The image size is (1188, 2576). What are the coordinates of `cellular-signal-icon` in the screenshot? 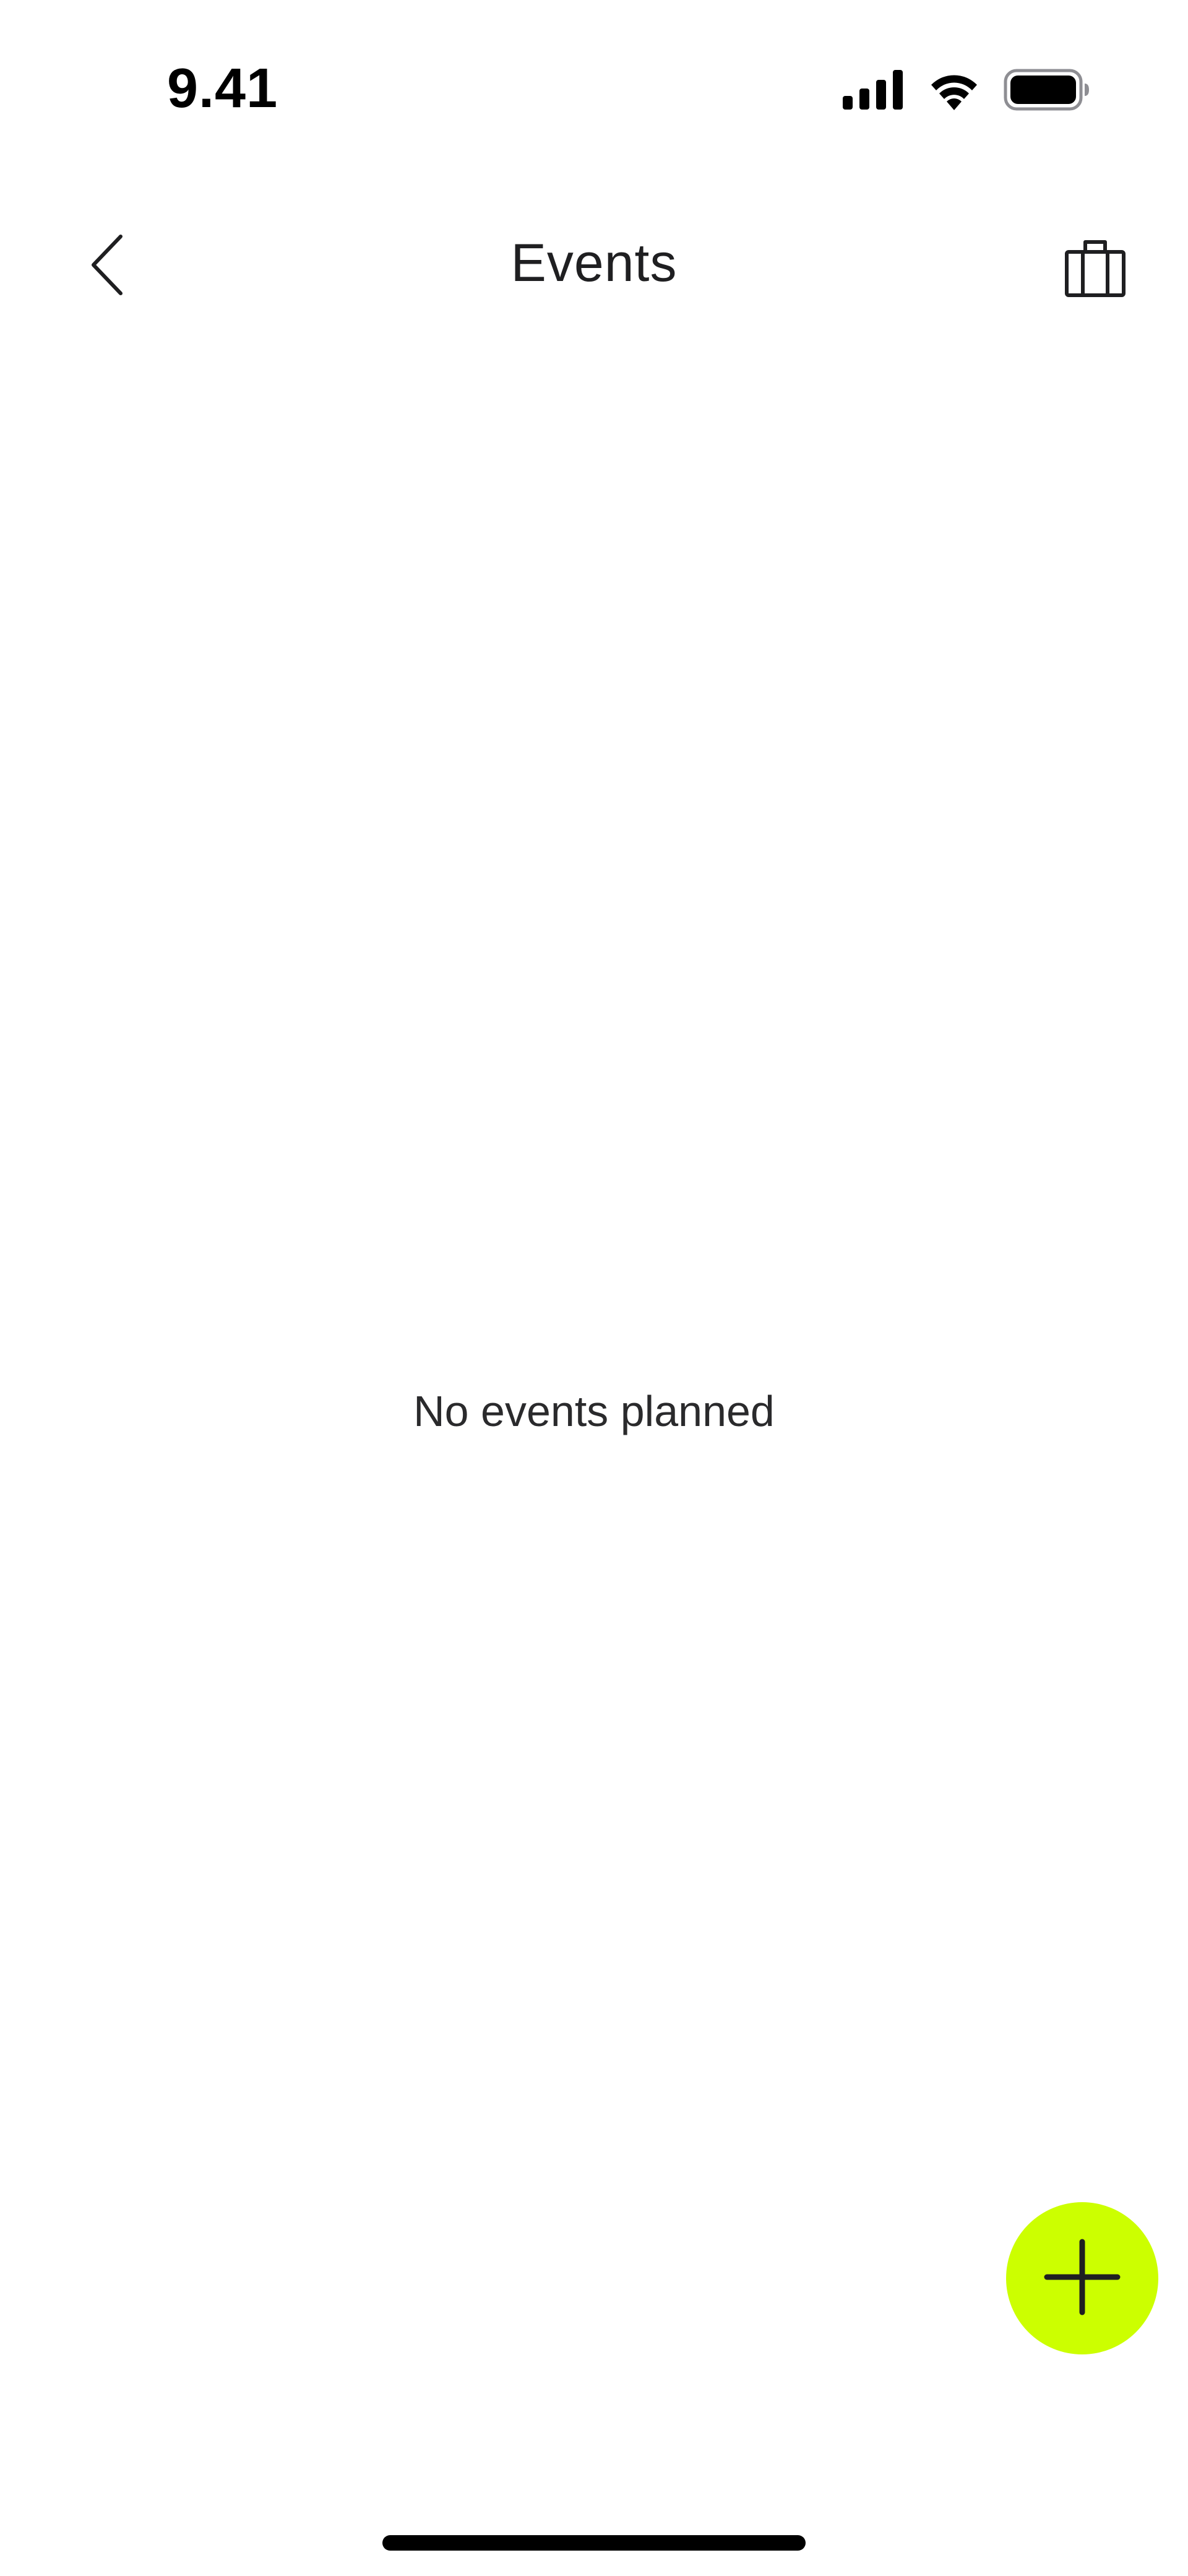 It's located at (874, 90).